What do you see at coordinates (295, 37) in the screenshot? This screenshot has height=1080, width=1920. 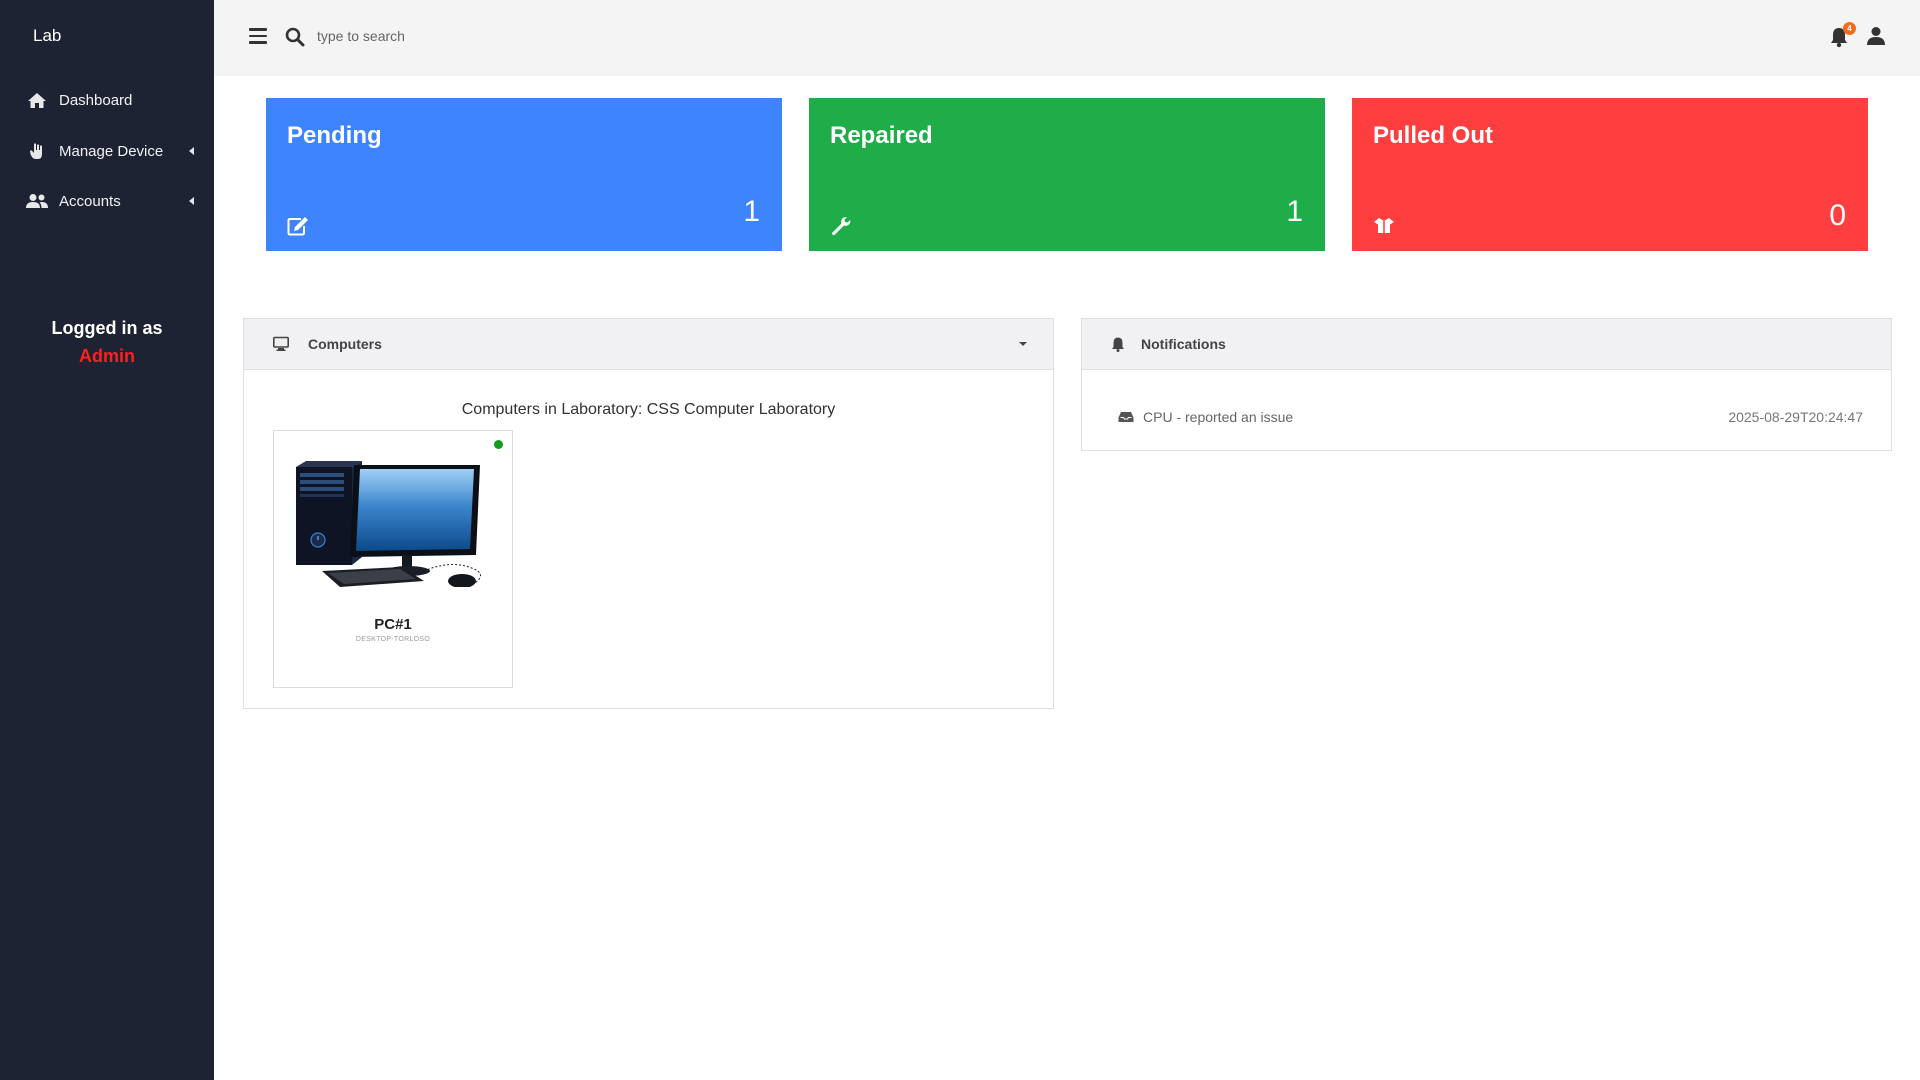 I see `search-icon` at bounding box center [295, 37].